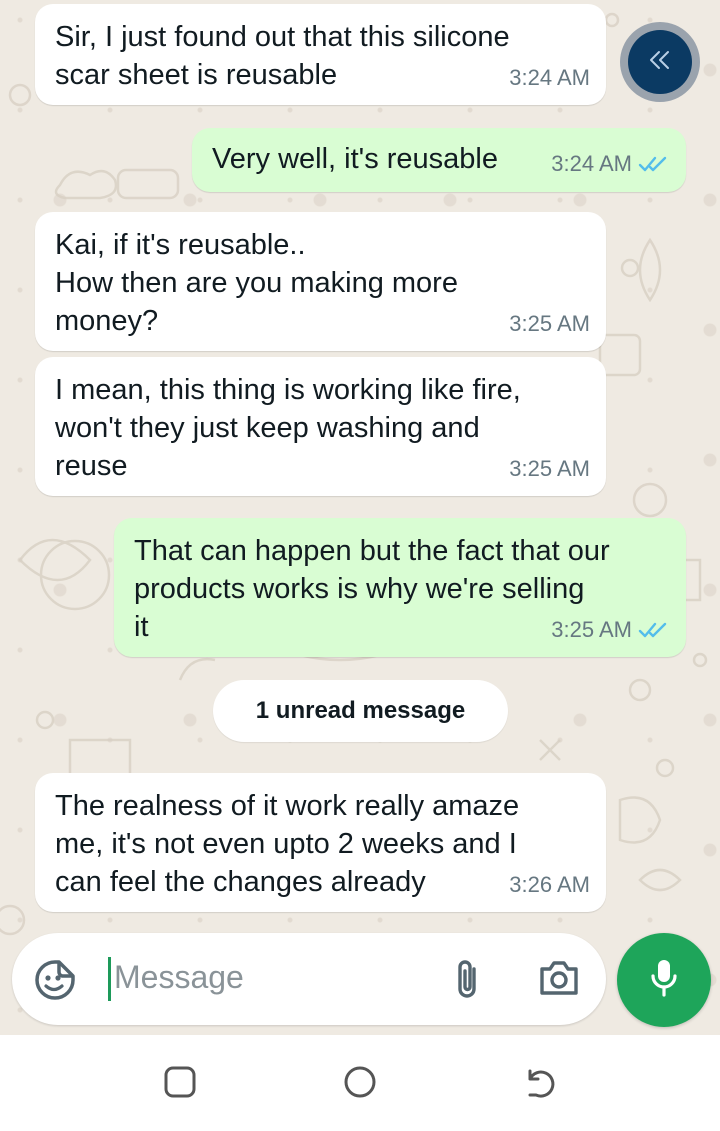 This screenshot has width=720, height=1131. I want to click on sticker-smiley-icon, so click(55, 982).